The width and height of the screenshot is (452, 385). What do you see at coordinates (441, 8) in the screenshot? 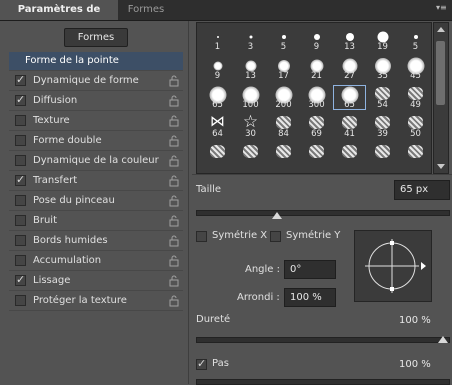
I see `panel-menu-icon: ▾≡` at bounding box center [441, 8].